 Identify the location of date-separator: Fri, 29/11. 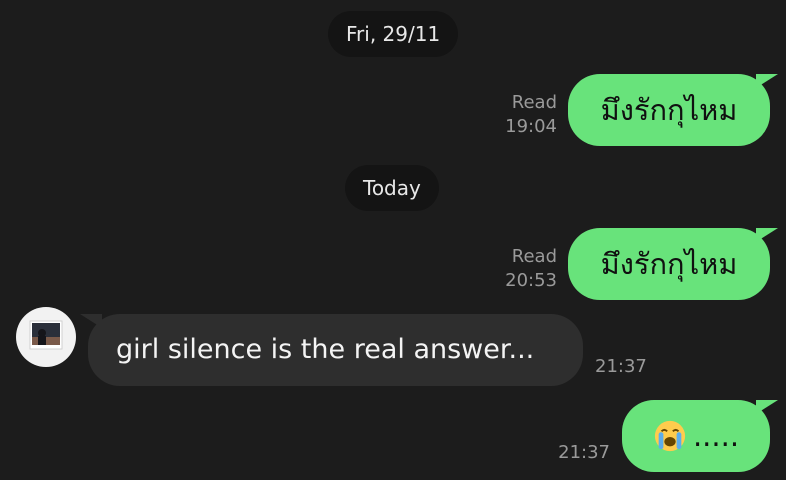
(393, 34).